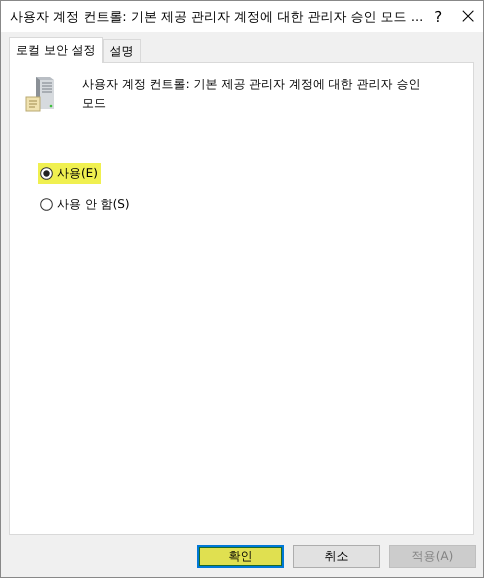  I want to click on radio-option: 사용(E), so click(69, 173).